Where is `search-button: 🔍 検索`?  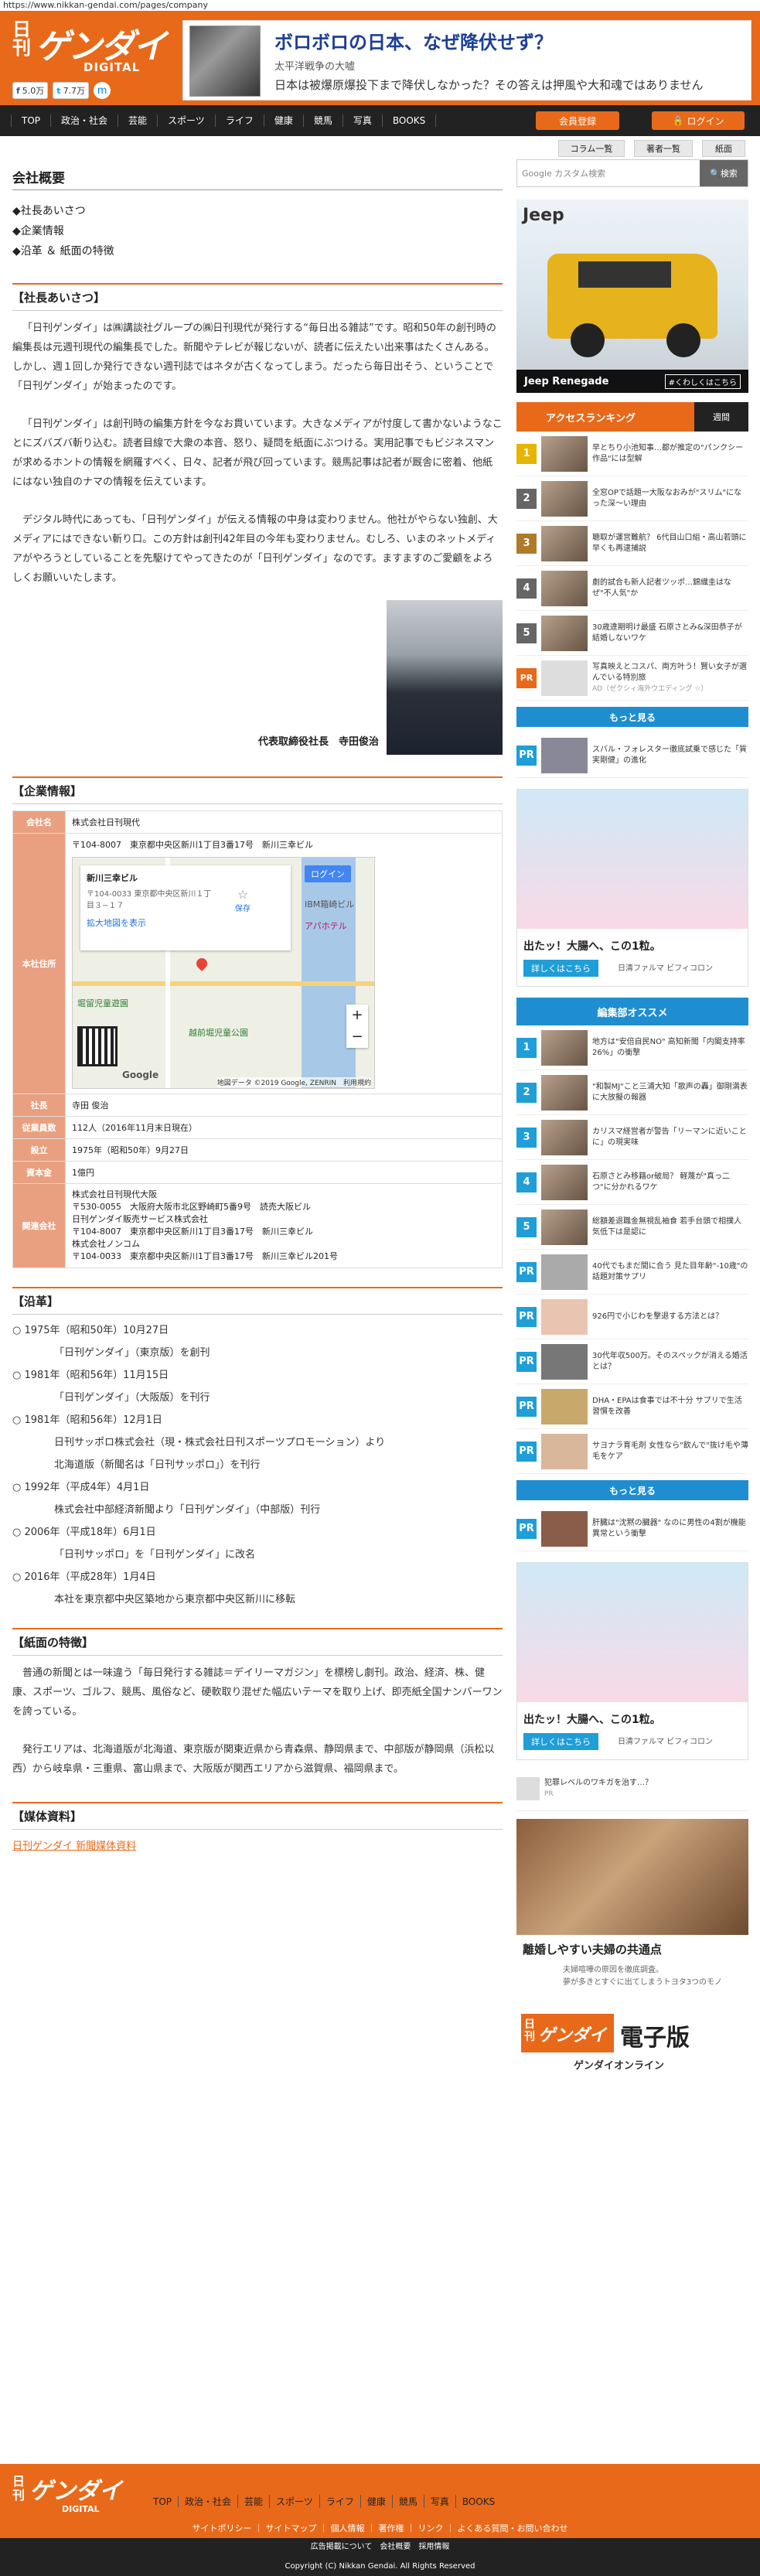 search-button: 🔍 検索 is located at coordinates (724, 173).